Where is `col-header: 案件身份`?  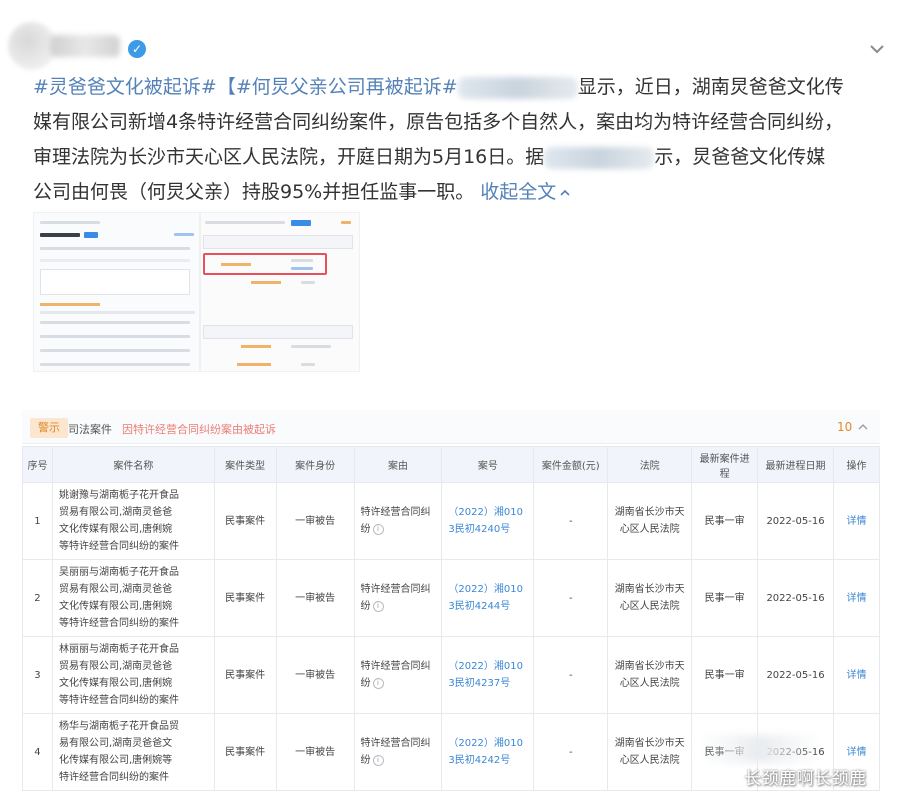
col-header: 案件身份 is located at coordinates (315, 464).